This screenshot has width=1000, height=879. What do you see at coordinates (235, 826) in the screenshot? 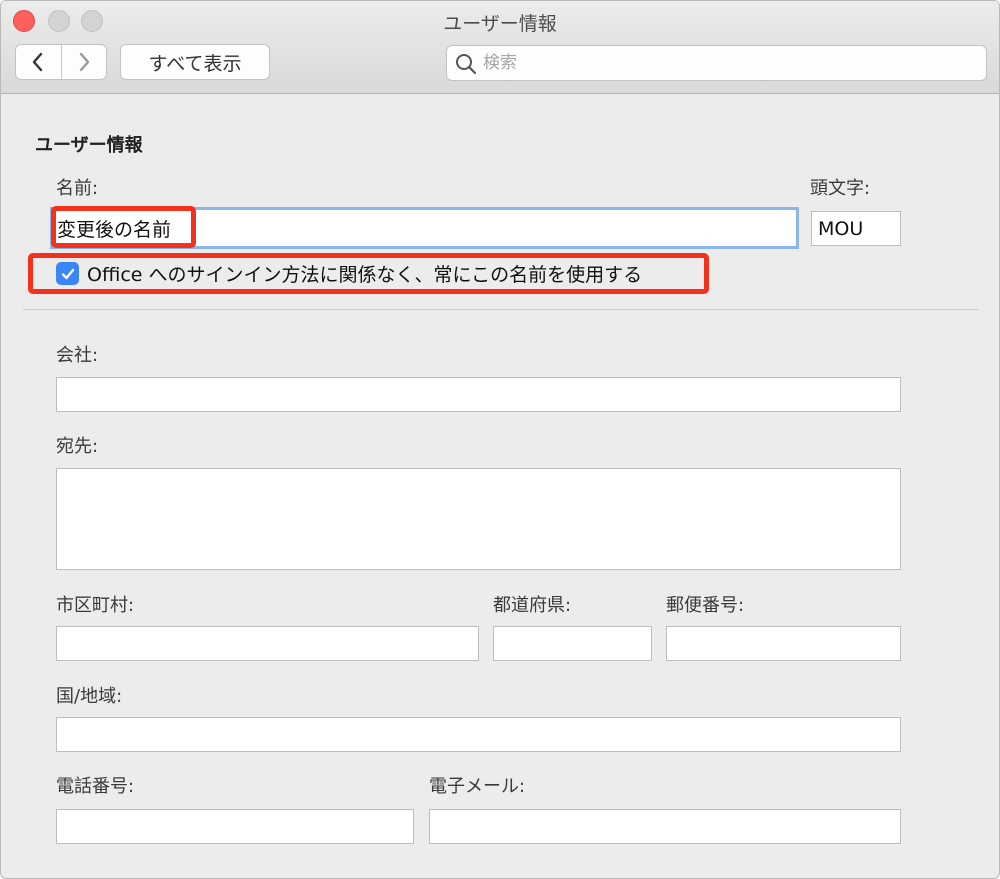
I see `phone-field` at bounding box center [235, 826].